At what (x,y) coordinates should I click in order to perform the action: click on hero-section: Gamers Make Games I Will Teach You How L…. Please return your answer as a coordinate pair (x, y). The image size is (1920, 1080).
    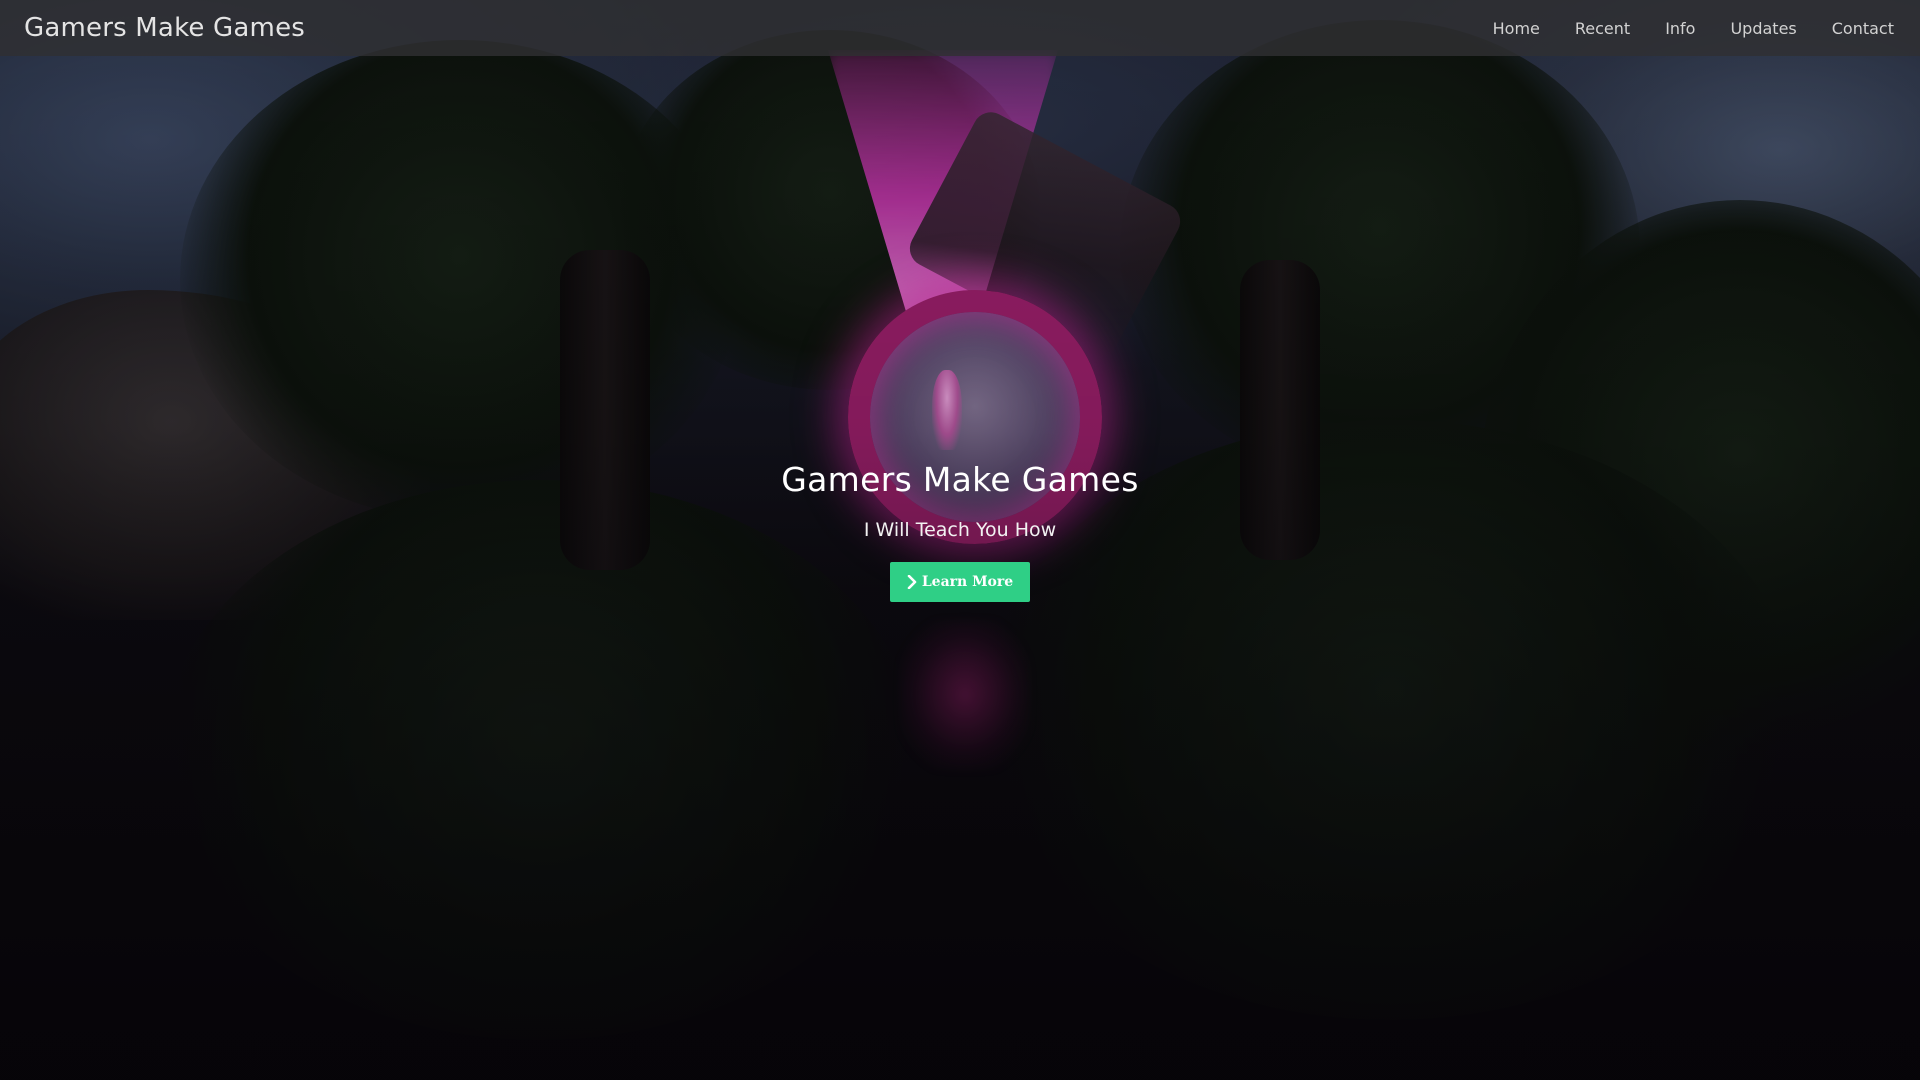
    Looking at the image, I should click on (960, 531).